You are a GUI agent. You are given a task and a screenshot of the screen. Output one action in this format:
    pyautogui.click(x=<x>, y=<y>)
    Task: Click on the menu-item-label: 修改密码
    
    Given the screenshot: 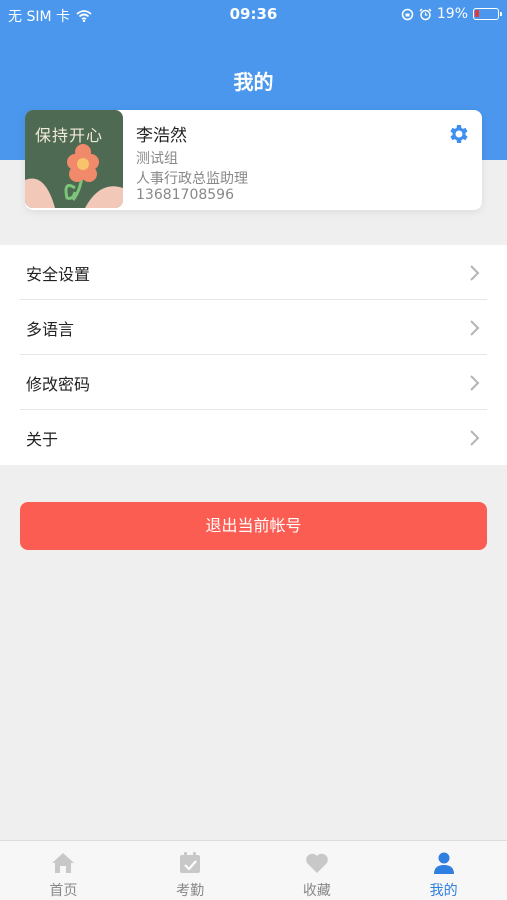 What is the action you would take?
    pyautogui.click(x=58, y=384)
    